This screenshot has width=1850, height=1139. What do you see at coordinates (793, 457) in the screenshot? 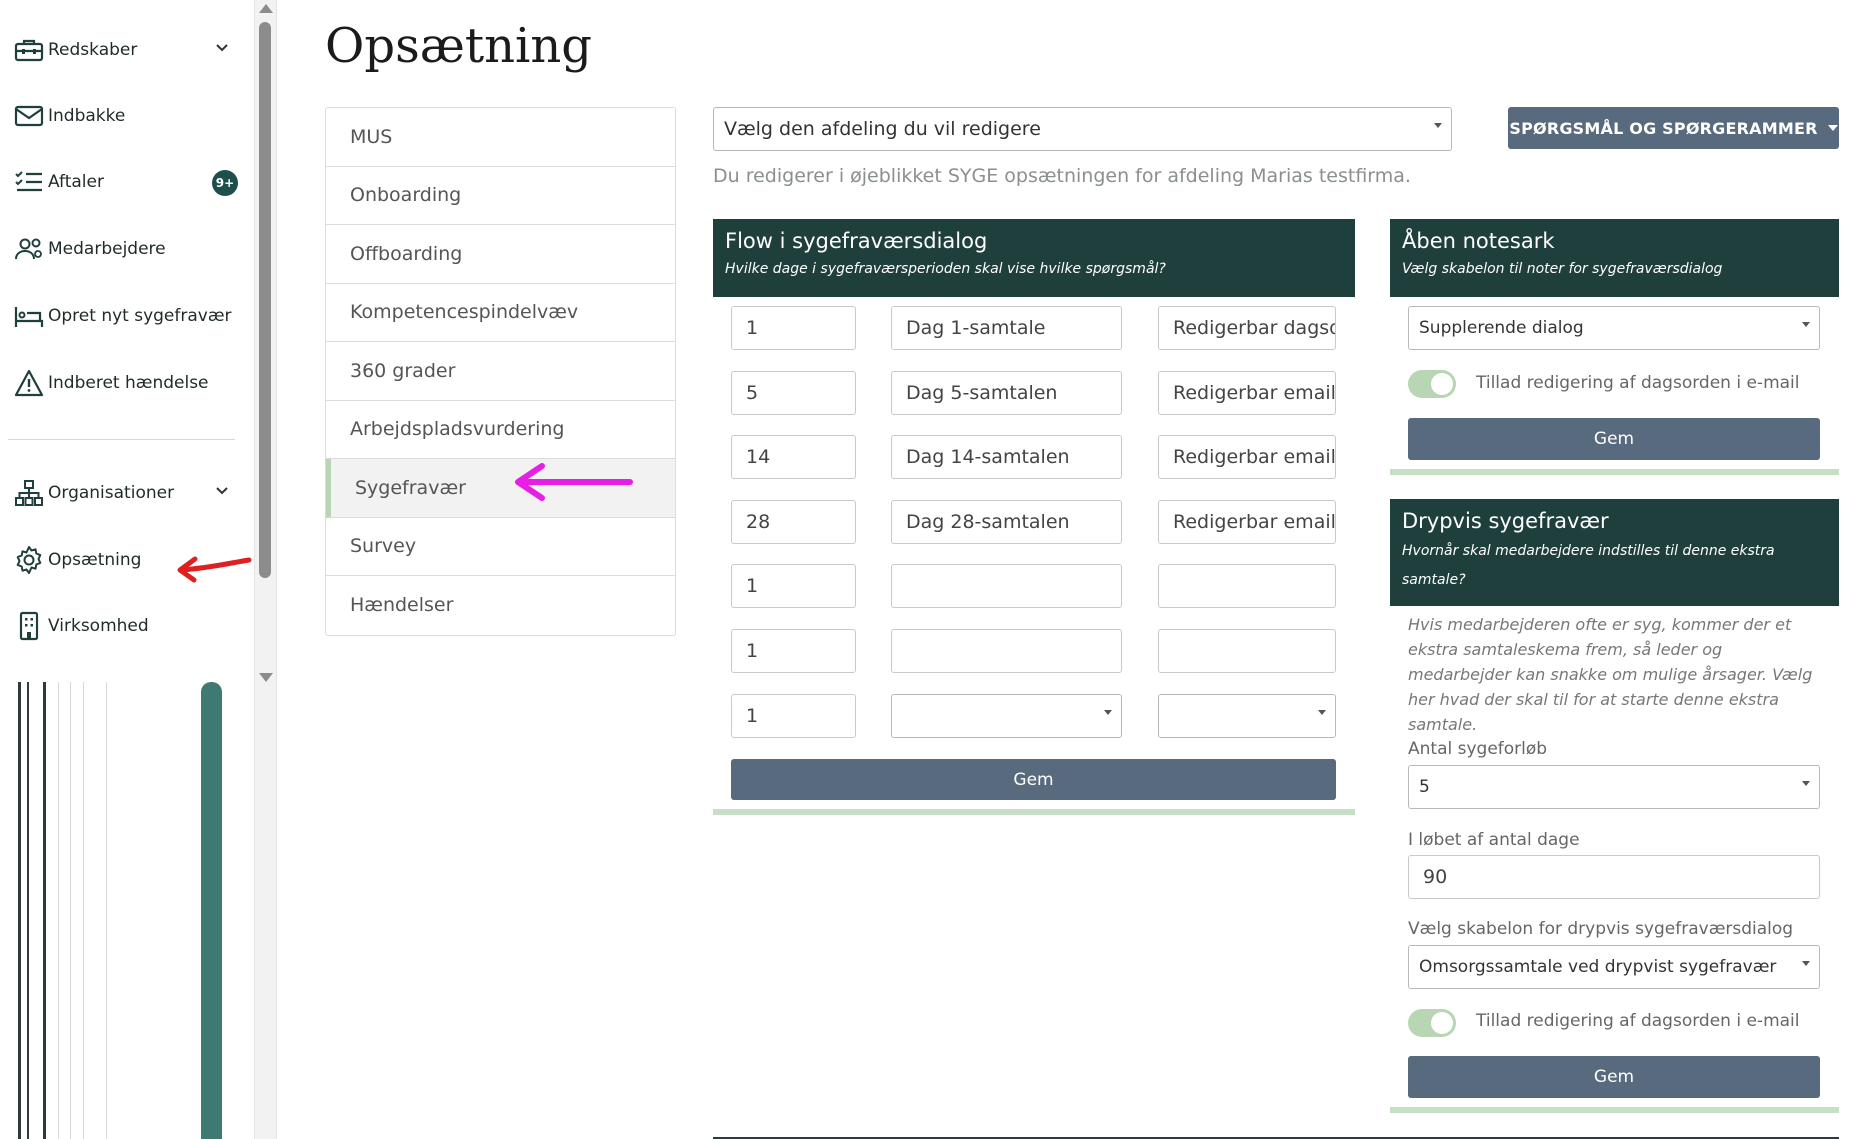
I see `day-input: 14` at bounding box center [793, 457].